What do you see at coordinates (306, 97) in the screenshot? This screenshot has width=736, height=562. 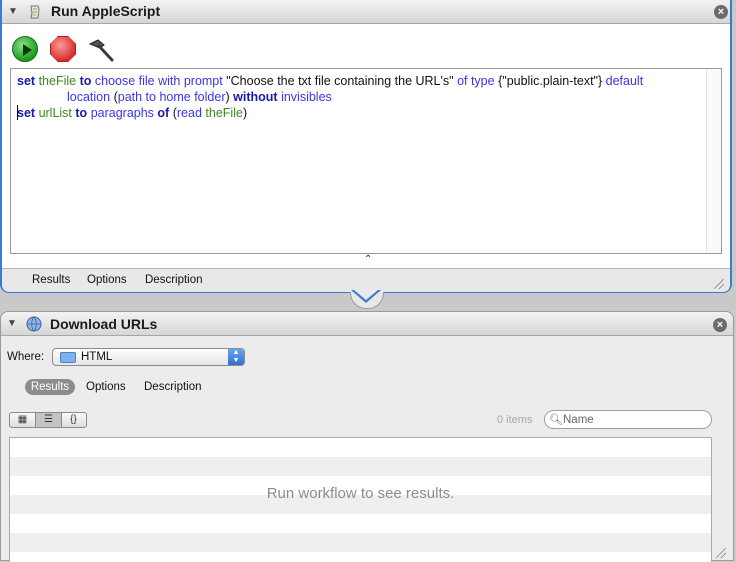 I see `command-token: invisibles` at bounding box center [306, 97].